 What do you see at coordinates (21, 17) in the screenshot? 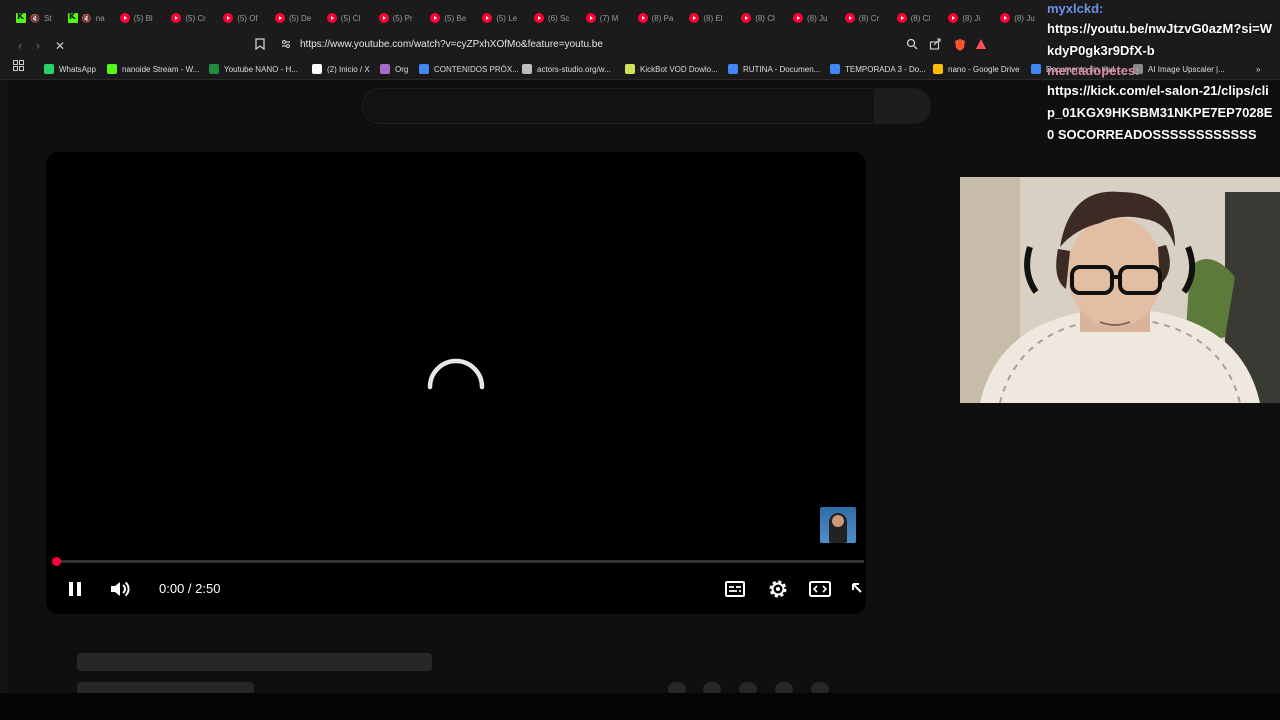
I see `kick-favicon-icon` at bounding box center [21, 17].